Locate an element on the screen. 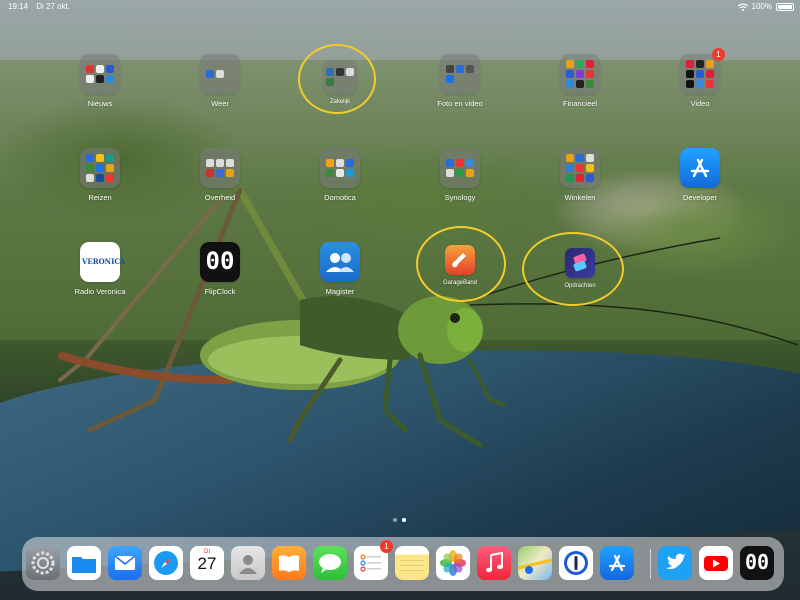  folder-nieuws: Nieuws is located at coordinates (100, 81).